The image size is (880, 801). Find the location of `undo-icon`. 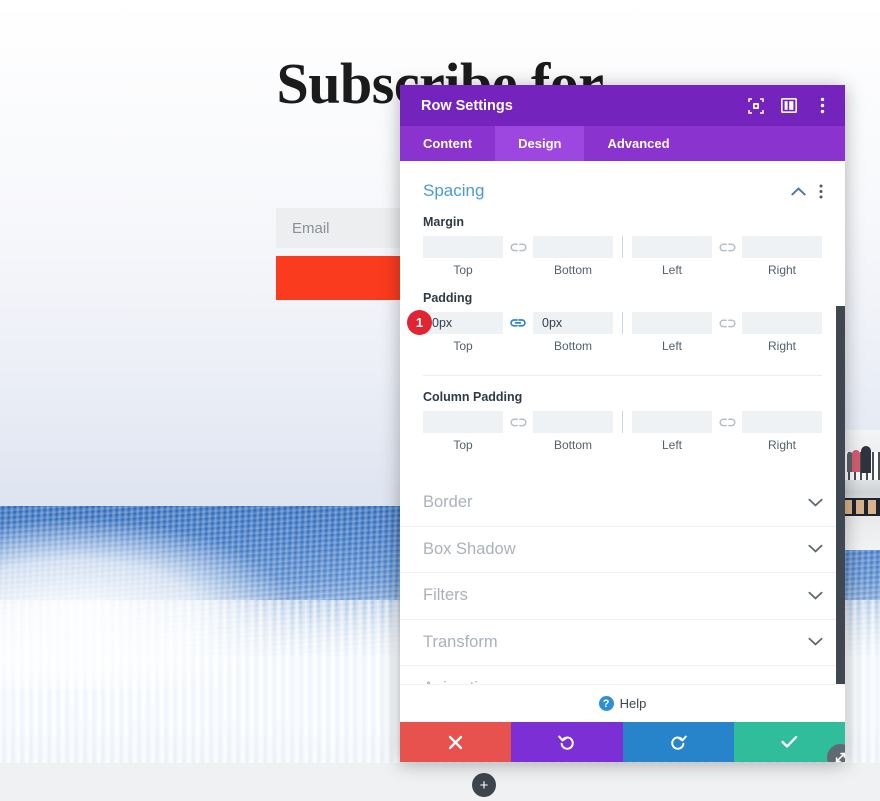

undo-icon is located at coordinates (566, 742).